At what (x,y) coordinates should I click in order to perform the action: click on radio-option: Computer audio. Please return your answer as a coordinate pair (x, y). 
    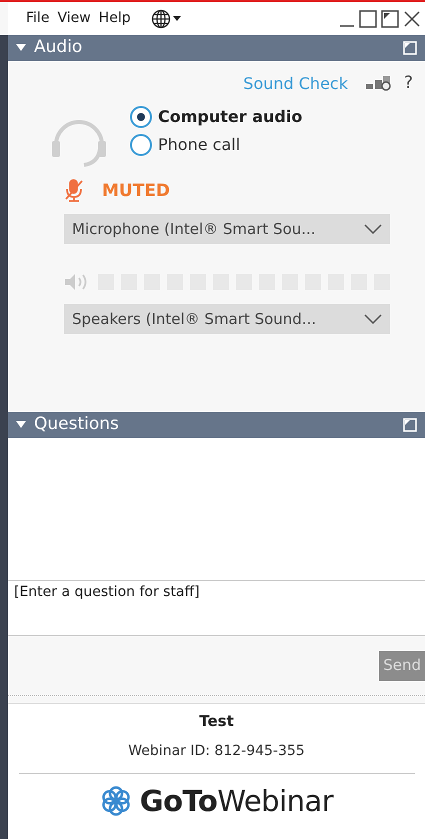
    Looking at the image, I should click on (216, 116).